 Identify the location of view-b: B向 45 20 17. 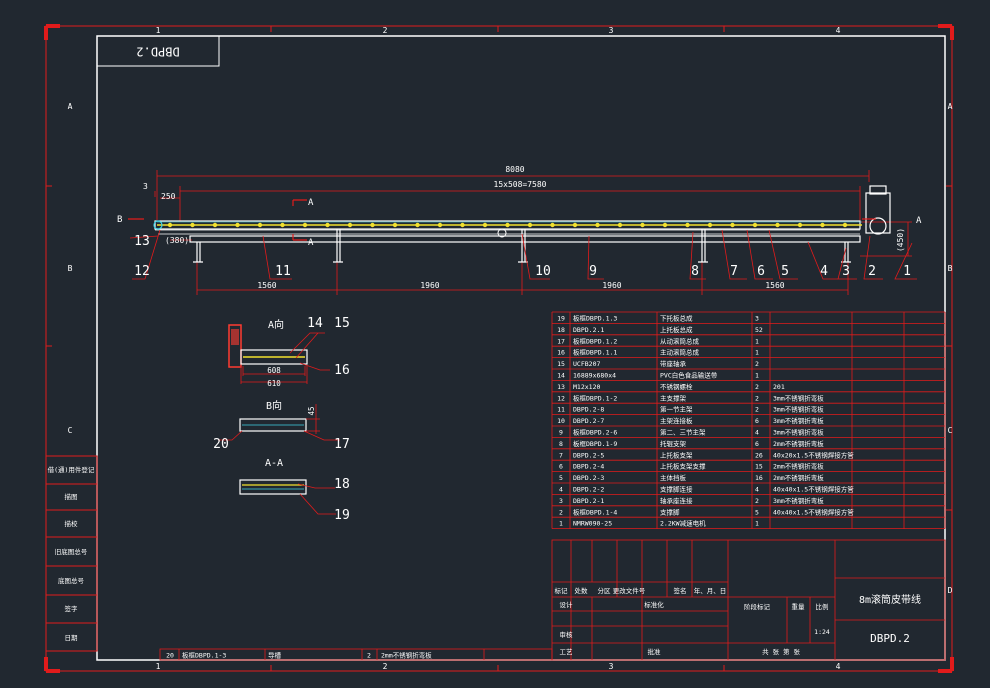
(281, 425).